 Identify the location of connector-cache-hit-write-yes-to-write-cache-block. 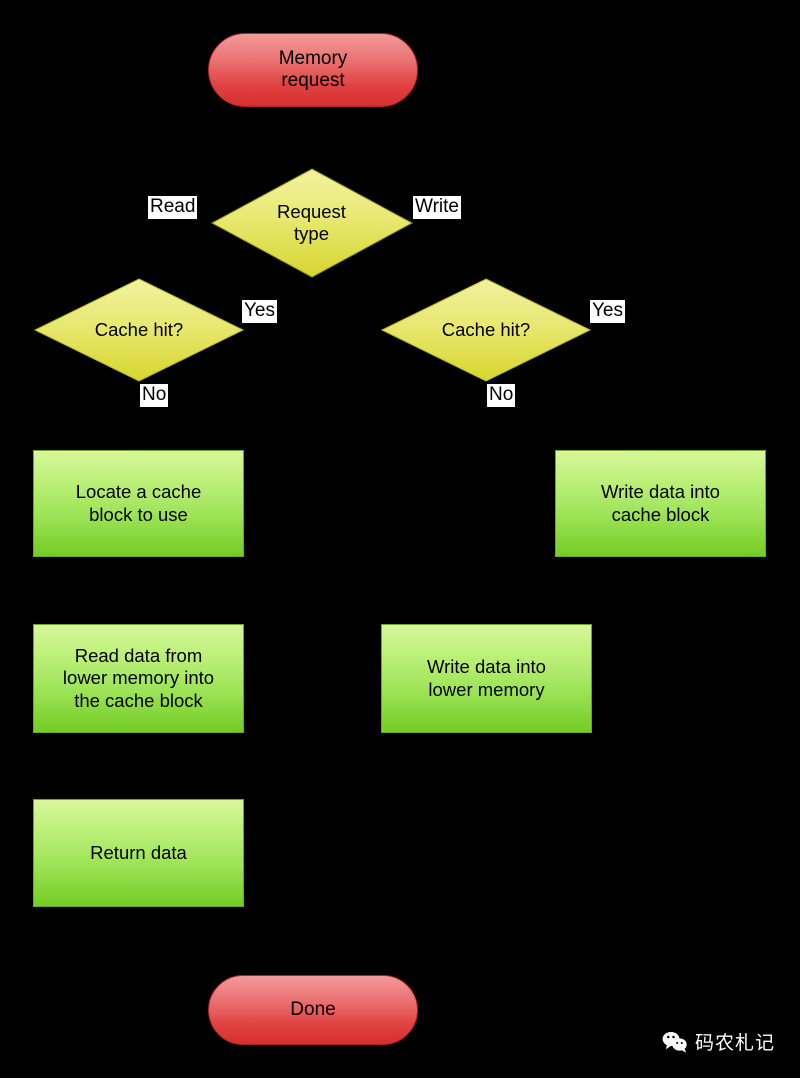
(660, 390).